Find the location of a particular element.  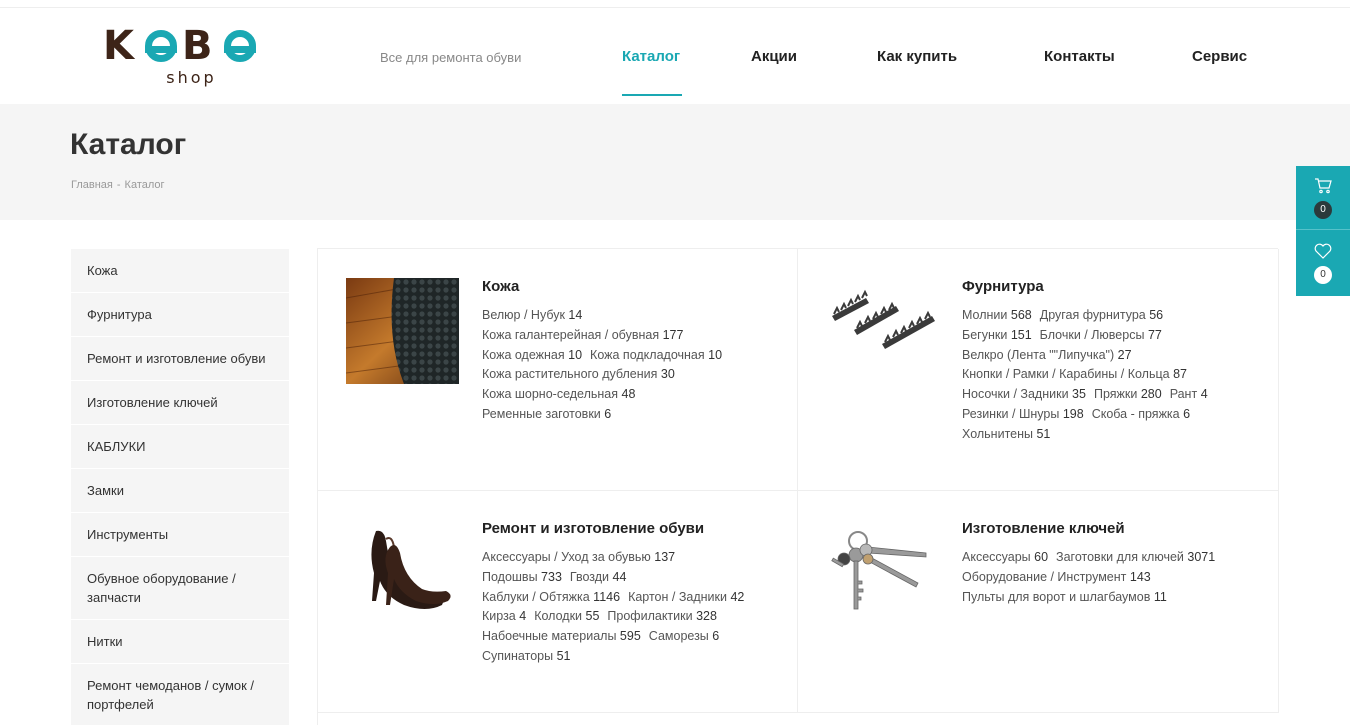

subcategory-link: Кожа одежная 10 is located at coordinates (532, 356).